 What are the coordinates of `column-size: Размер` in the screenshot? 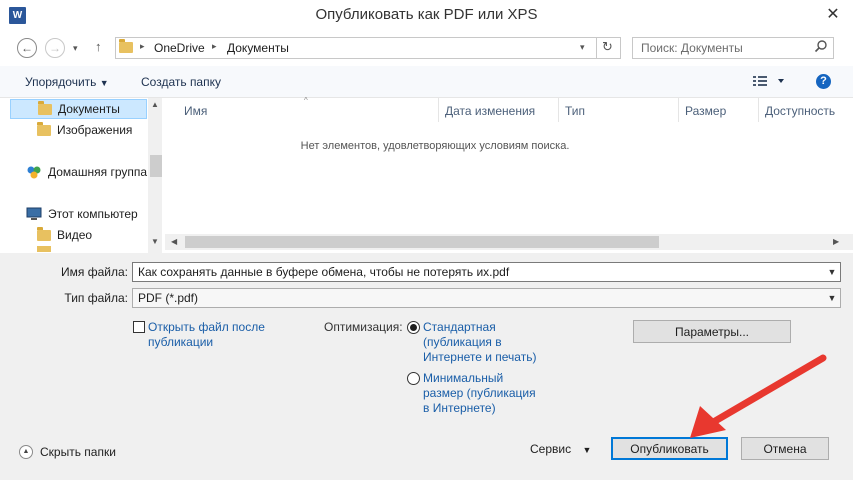 It's located at (705, 111).